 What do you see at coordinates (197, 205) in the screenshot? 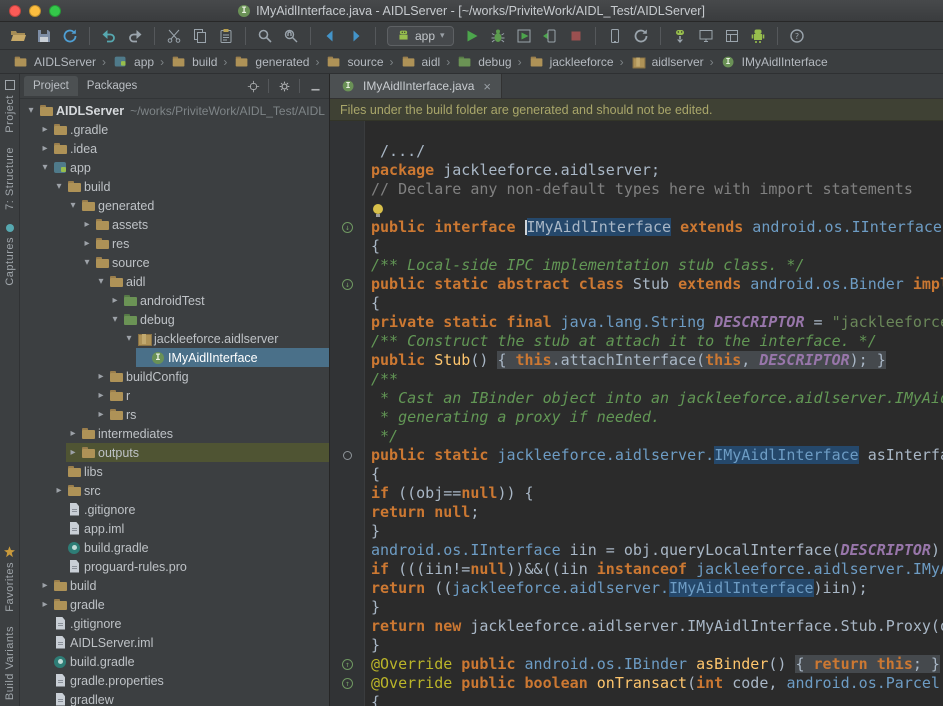
I see `tree-item: ▾ generated` at bounding box center [197, 205].